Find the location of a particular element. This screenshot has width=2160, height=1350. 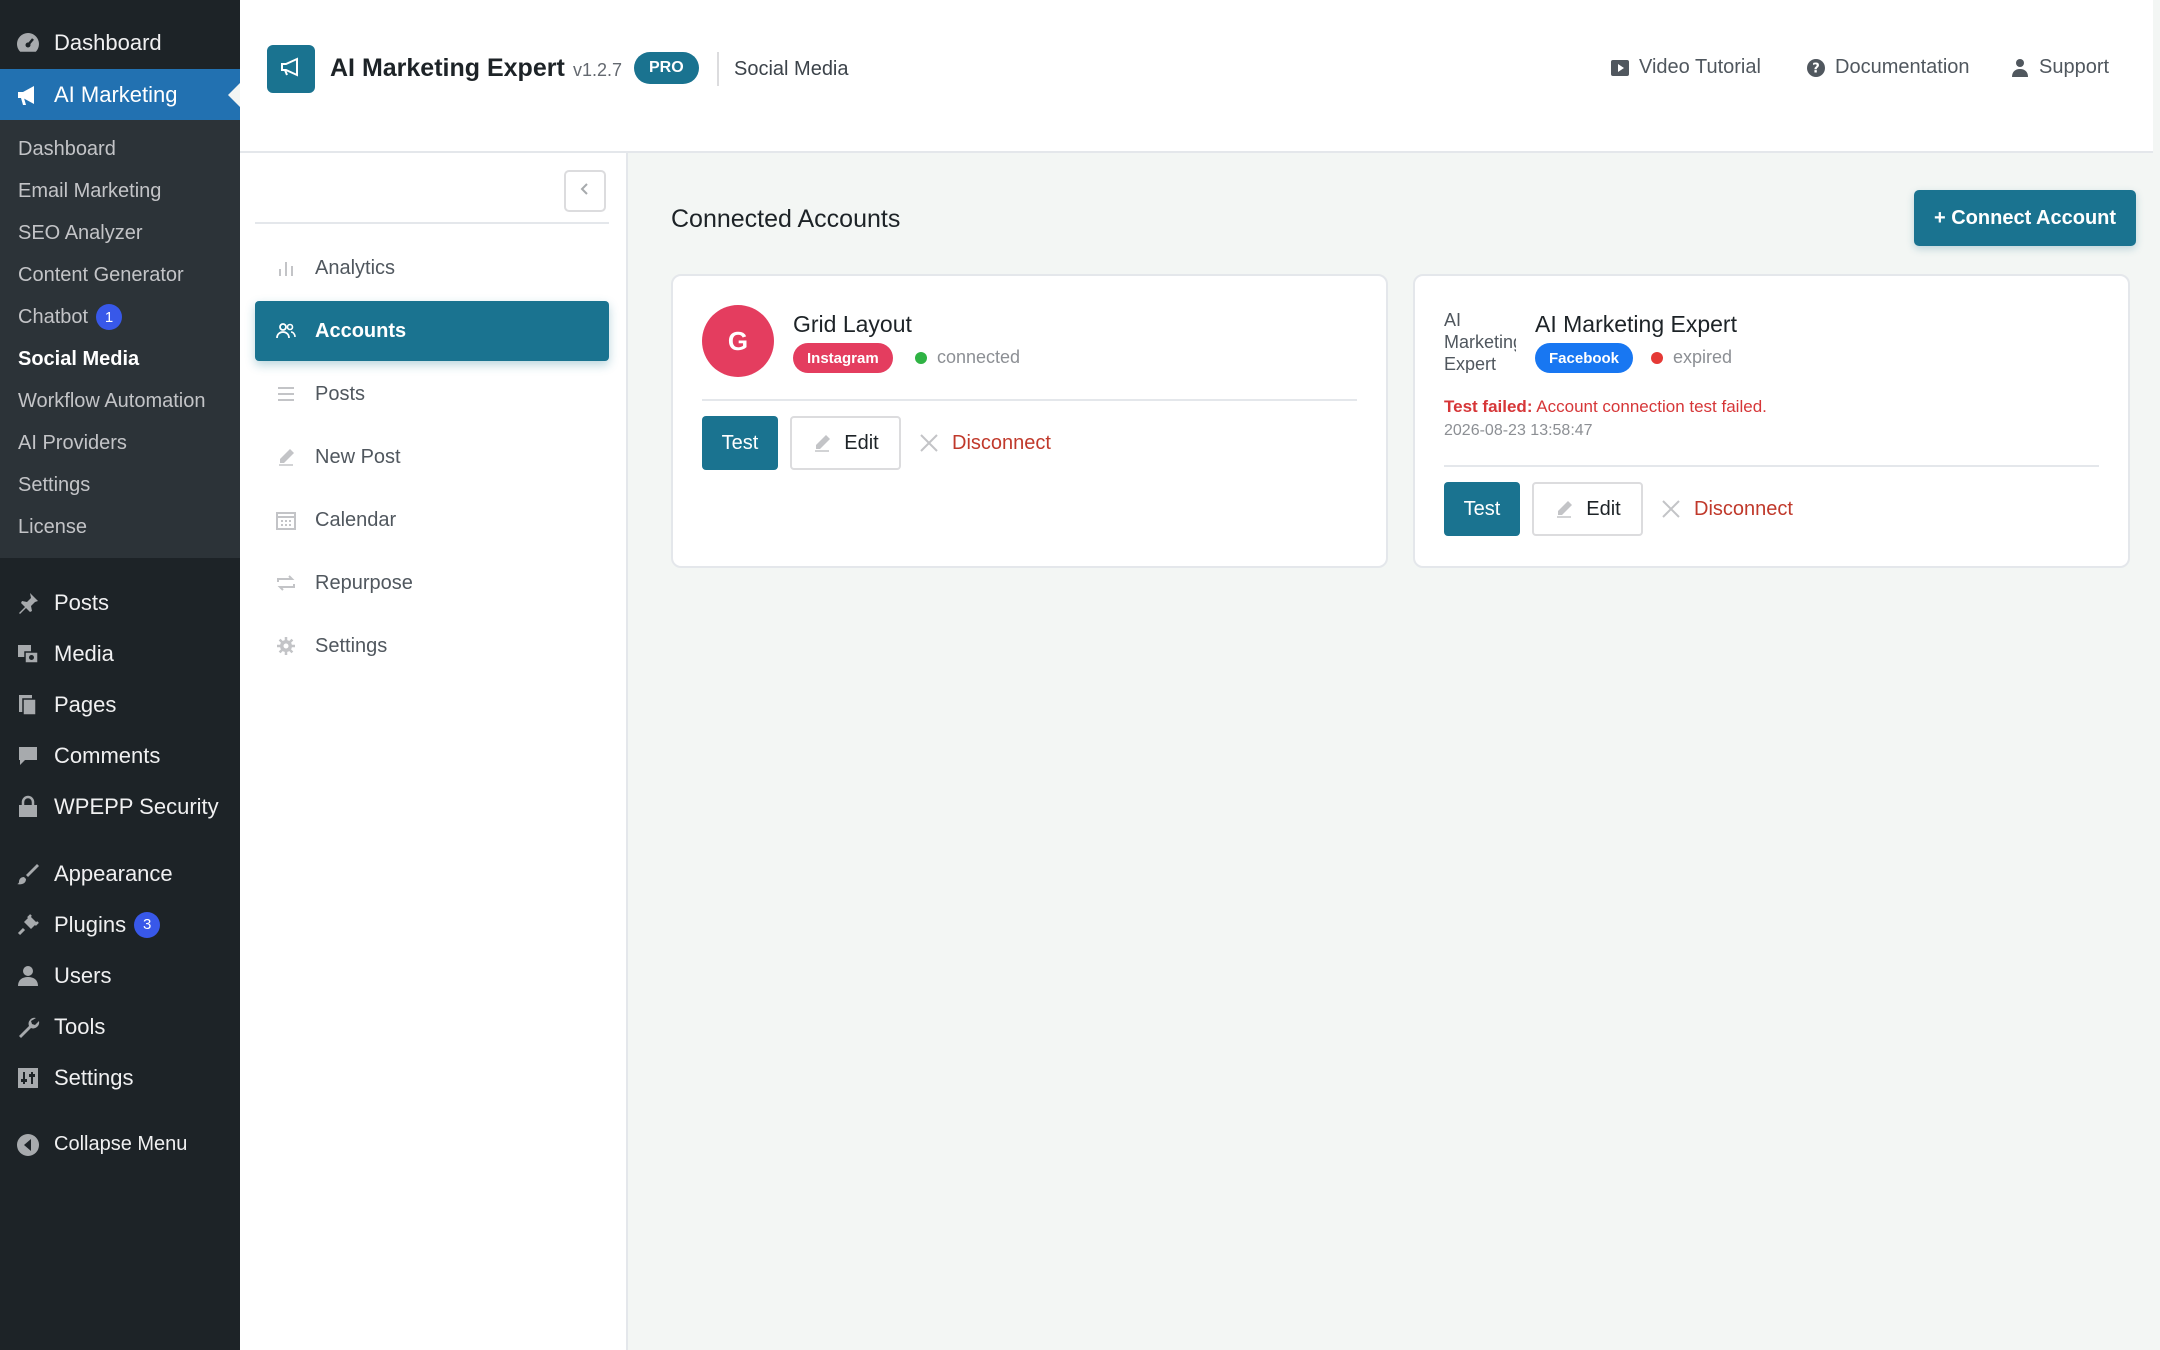

wp-menu-appearance: Appearance is located at coordinates (120, 873).